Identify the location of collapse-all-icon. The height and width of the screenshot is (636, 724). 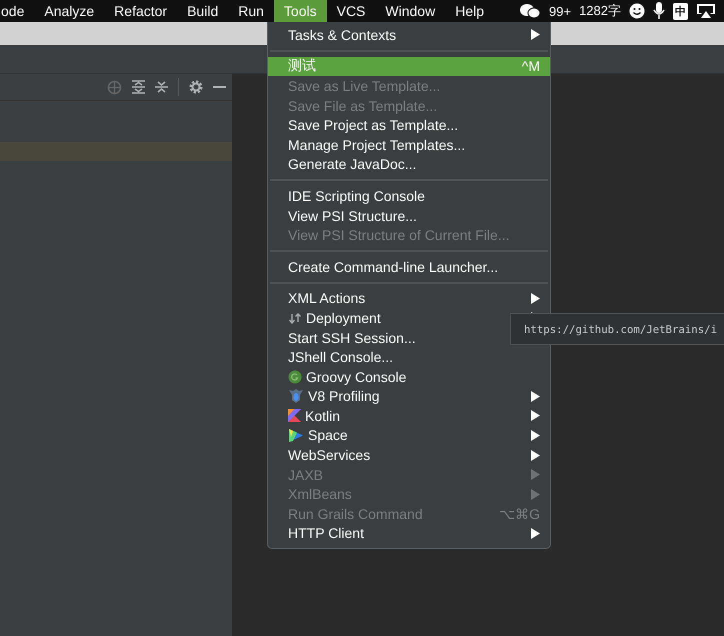
(161, 87).